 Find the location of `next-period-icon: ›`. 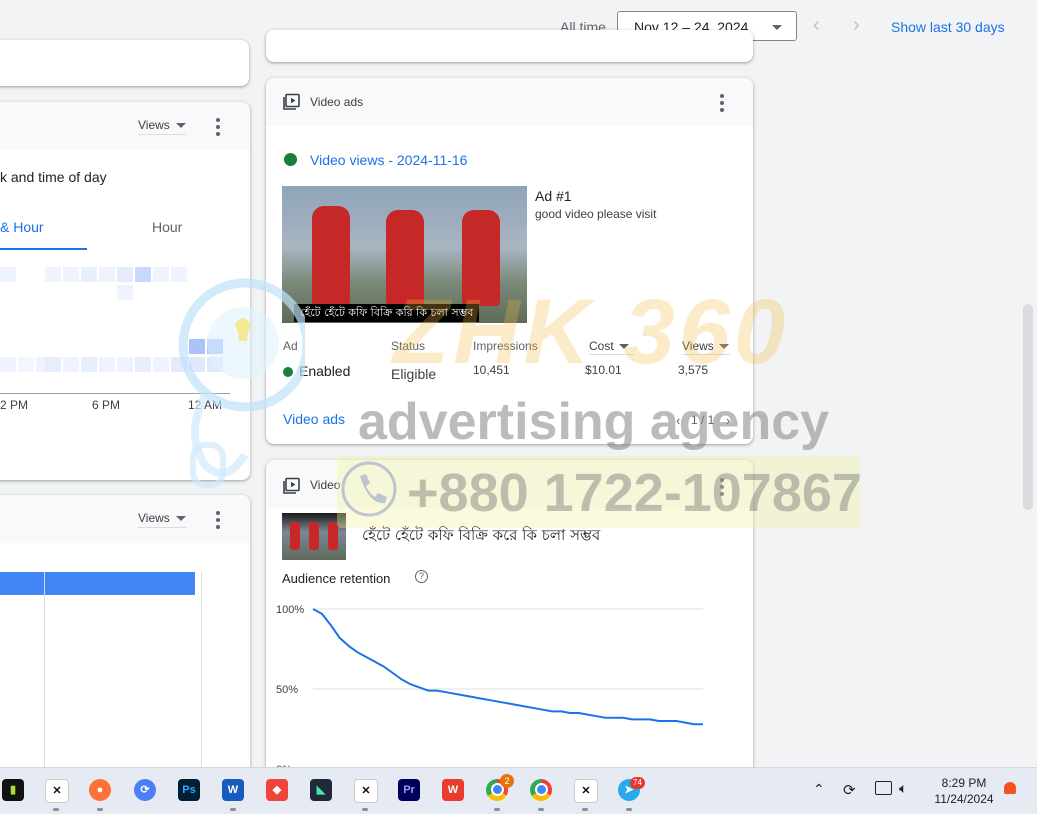

next-period-icon: › is located at coordinates (856, 25).